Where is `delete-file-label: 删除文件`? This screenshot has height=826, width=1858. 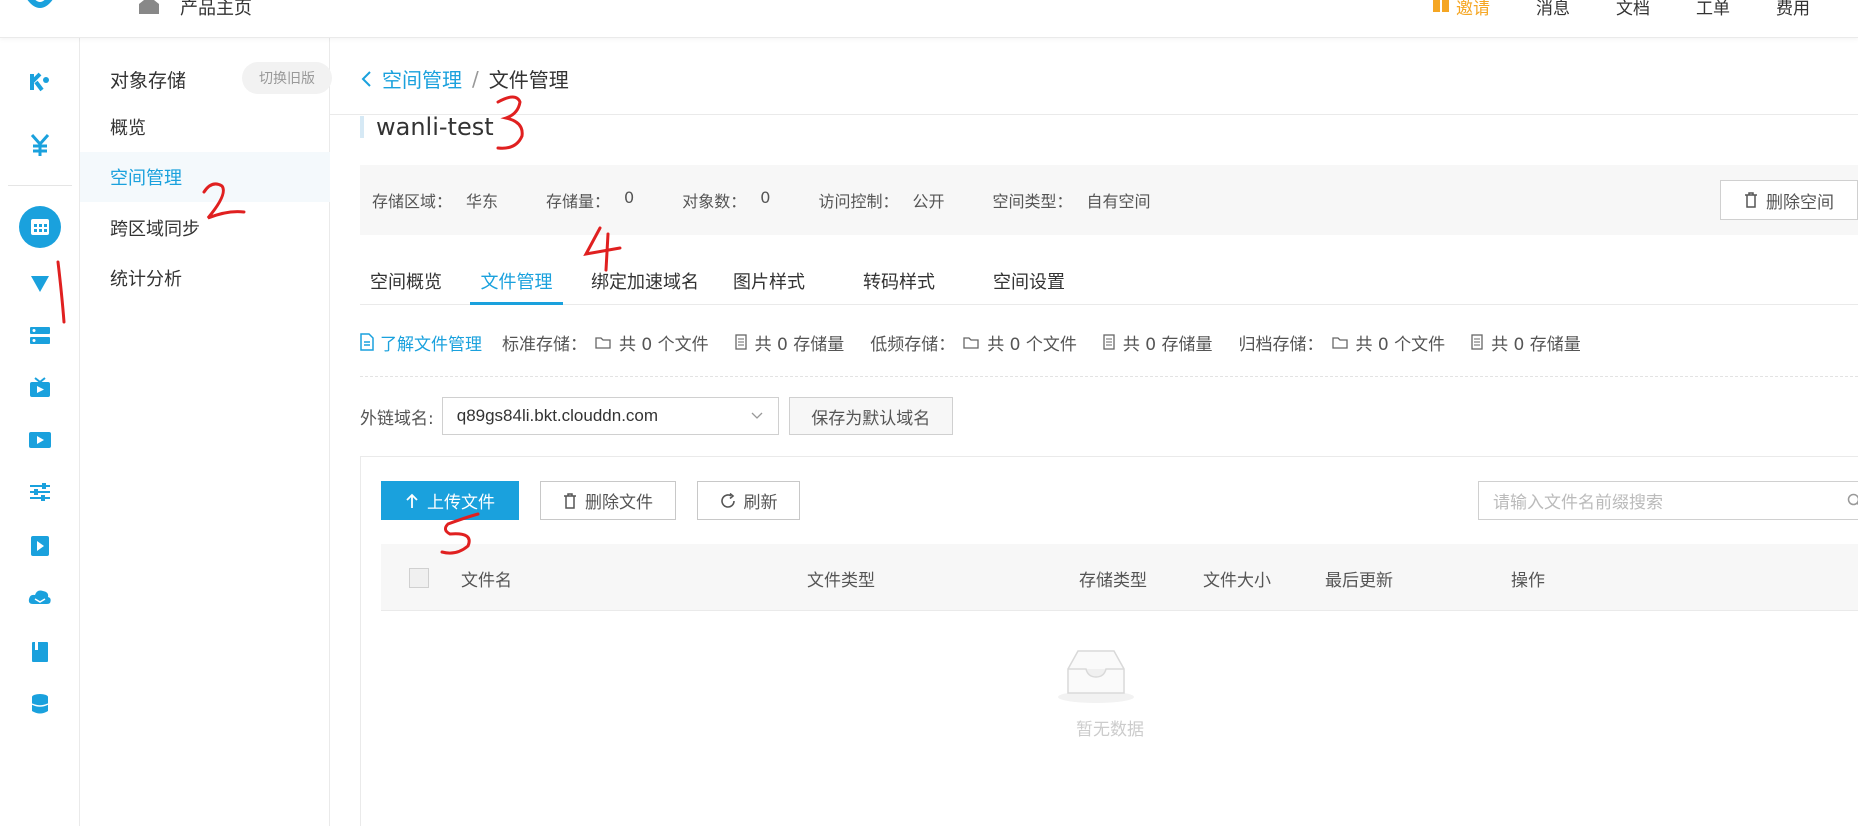 delete-file-label: 删除文件 is located at coordinates (619, 503).